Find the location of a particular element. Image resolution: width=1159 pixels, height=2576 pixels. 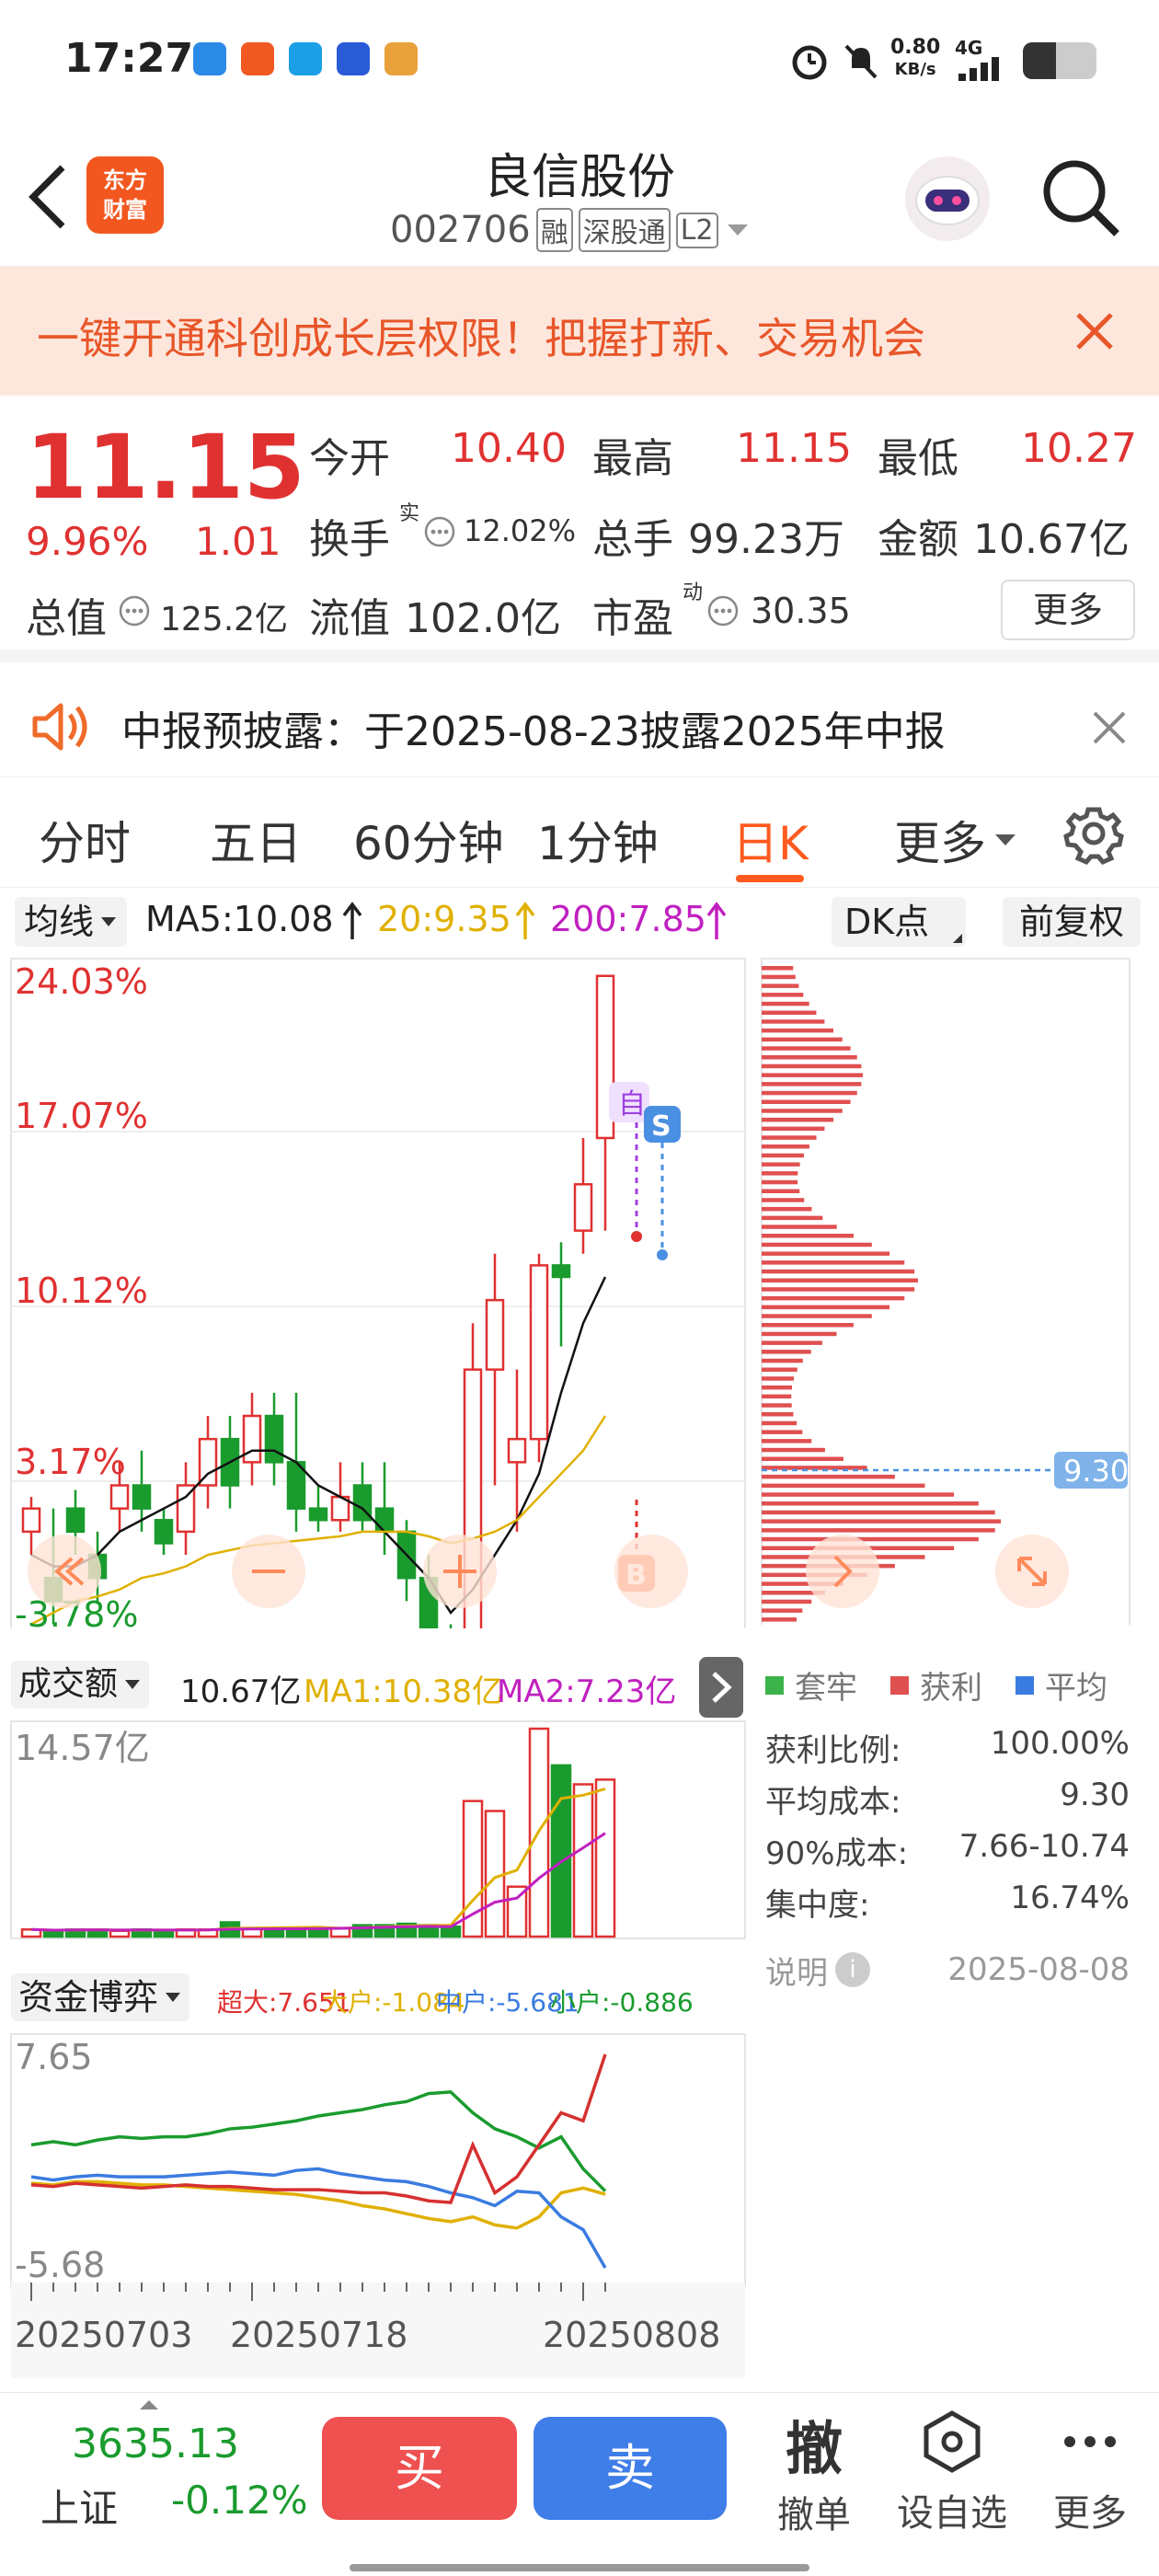

scroll-right-button is located at coordinates (651, 1571).